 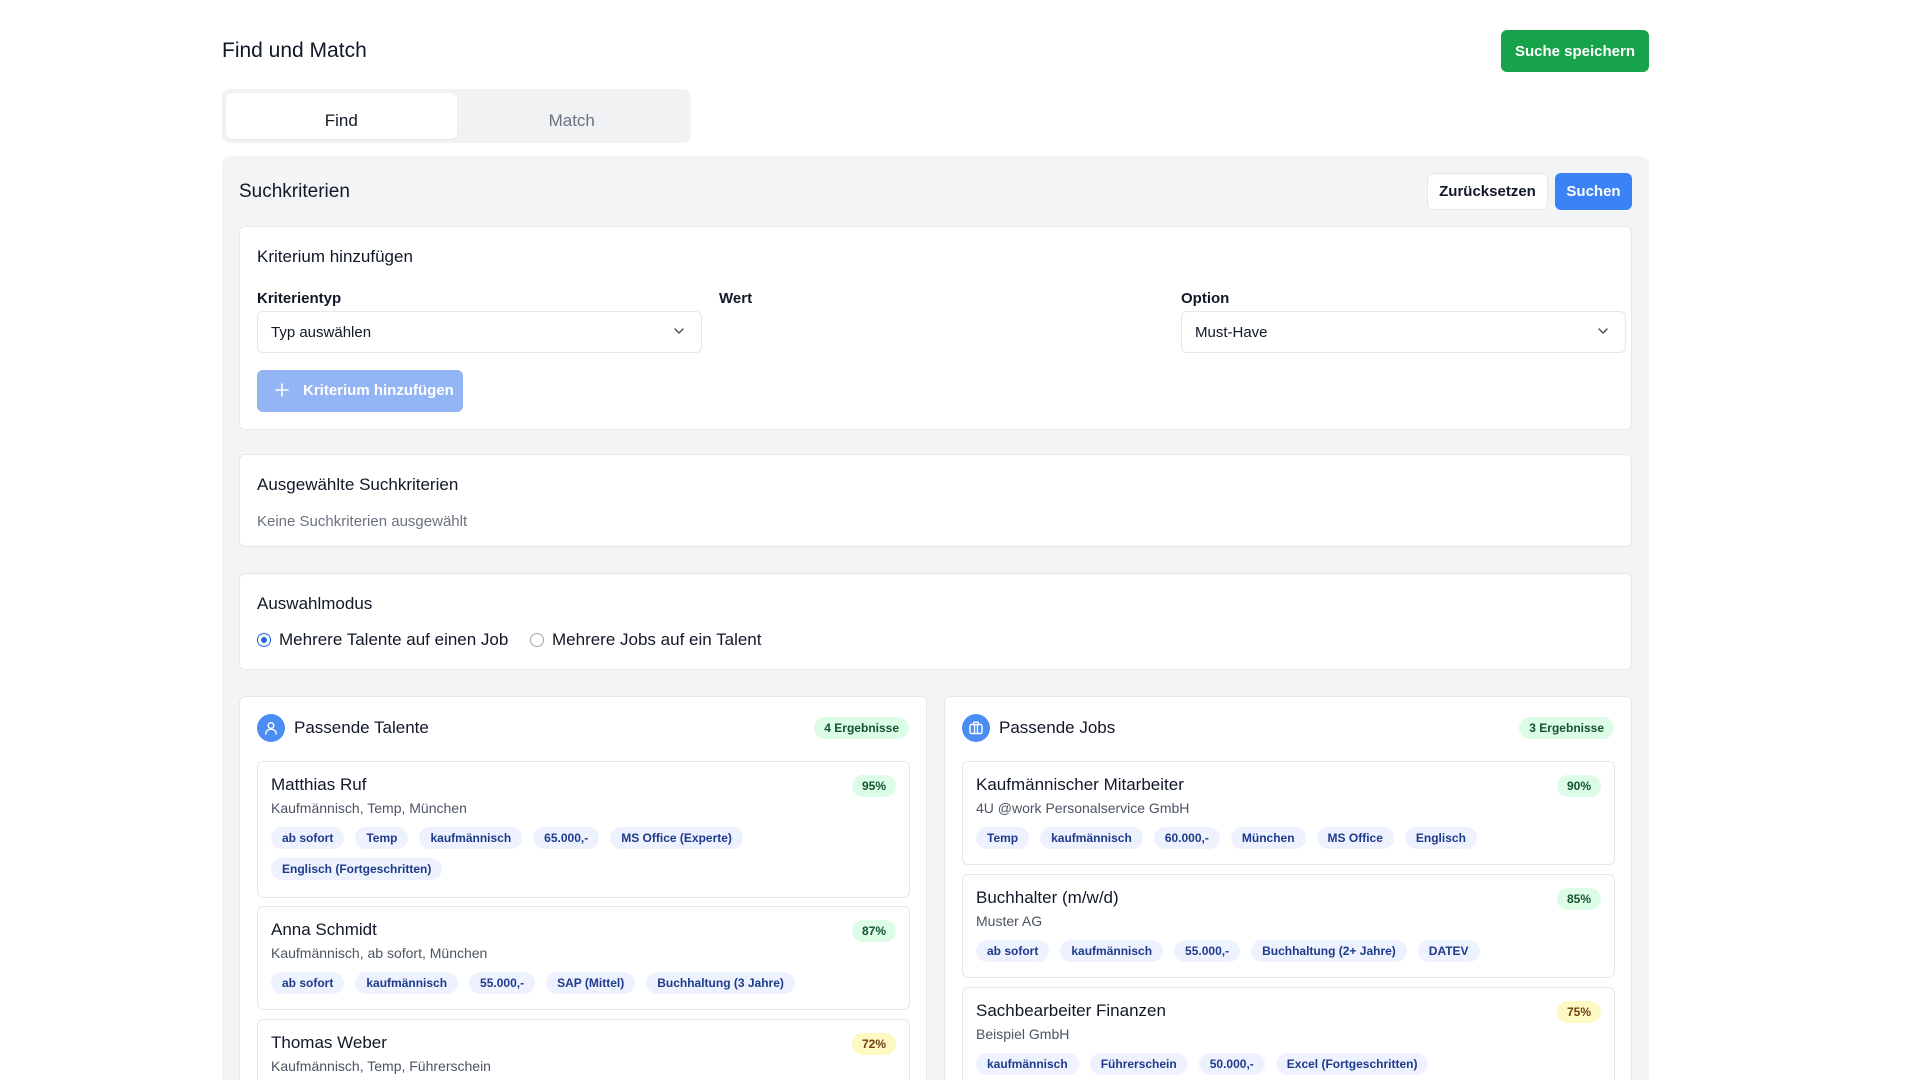 I want to click on tag: 50.000,-, so click(x=1231, y=1064).